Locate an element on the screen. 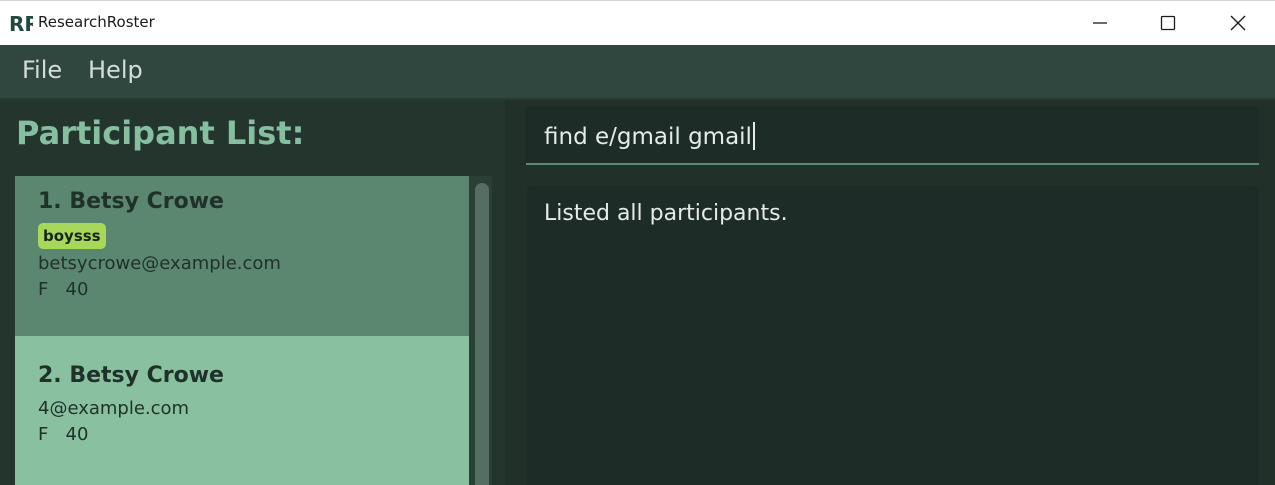 The image size is (1275, 485). minimize-button is located at coordinates (1100, 23).